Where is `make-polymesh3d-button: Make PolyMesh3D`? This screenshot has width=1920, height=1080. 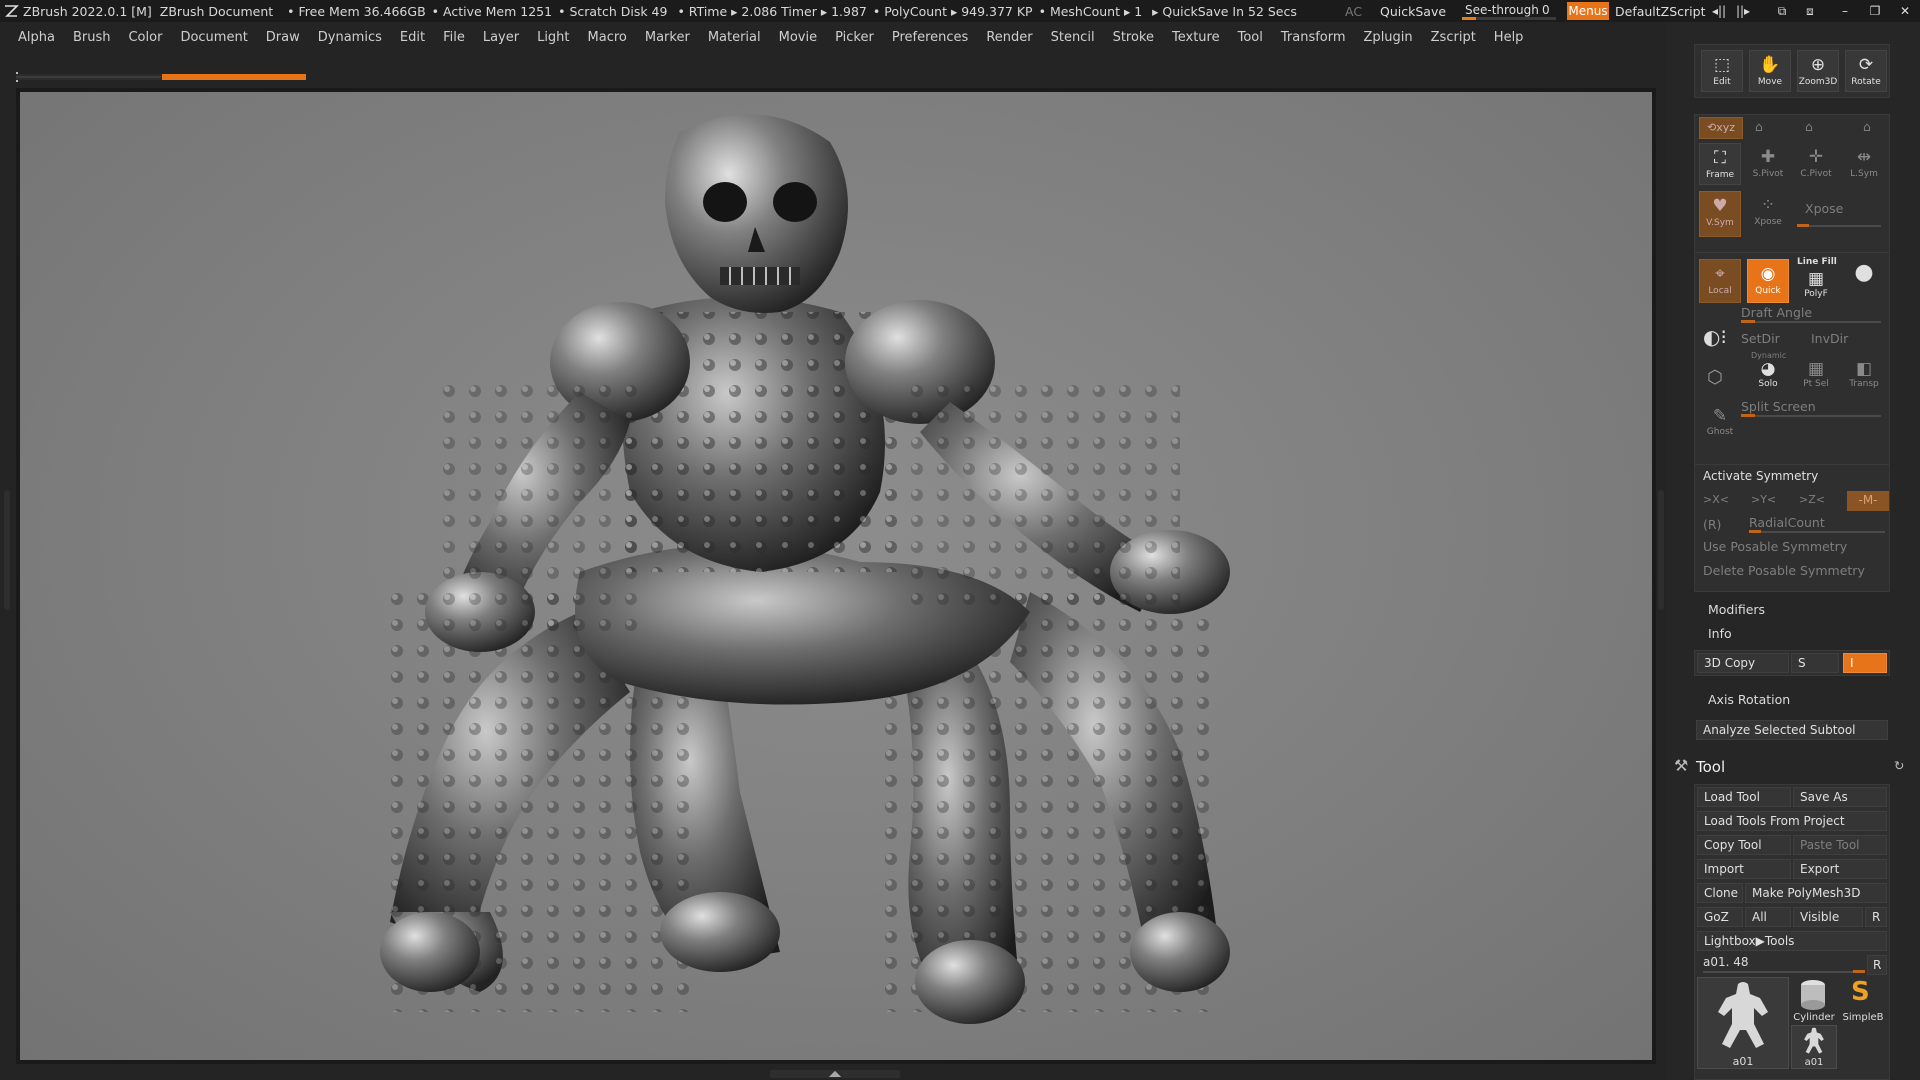
make-polymesh3d-button: Make PolyMesh3D is located at coordinates (1816, 893).